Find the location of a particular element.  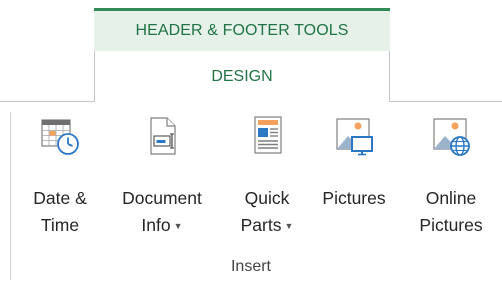

contextual-tab-header: HEADER & FOOTER TOOLS is located at coordinates (242, 29).